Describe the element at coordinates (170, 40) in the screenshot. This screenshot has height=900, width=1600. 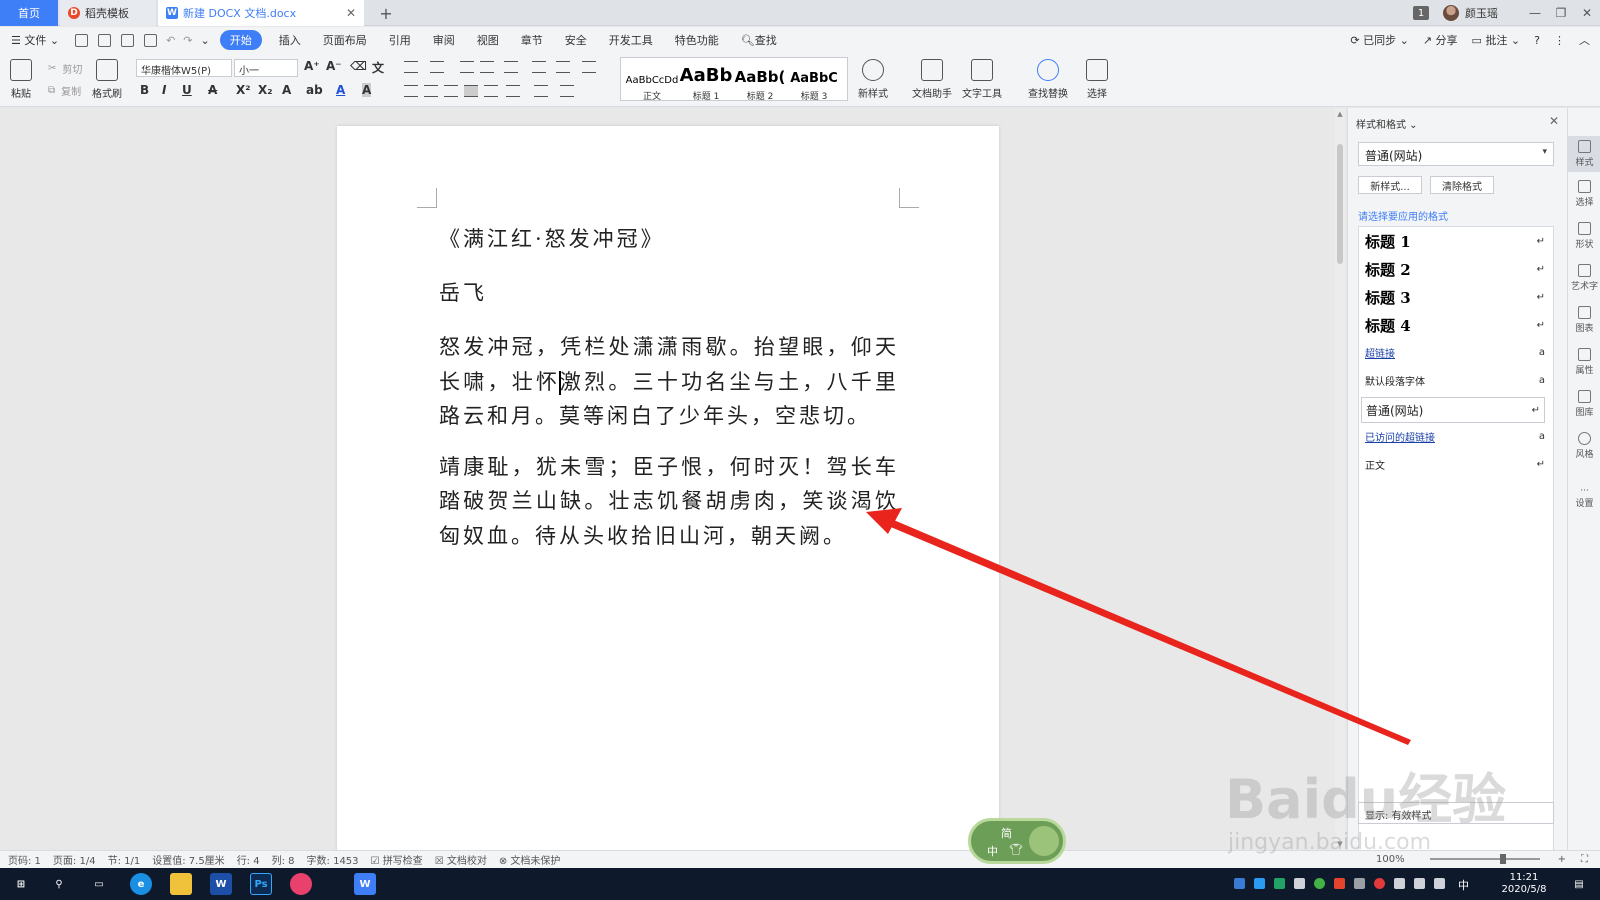
I see `undo-icon: ↶` at that location.